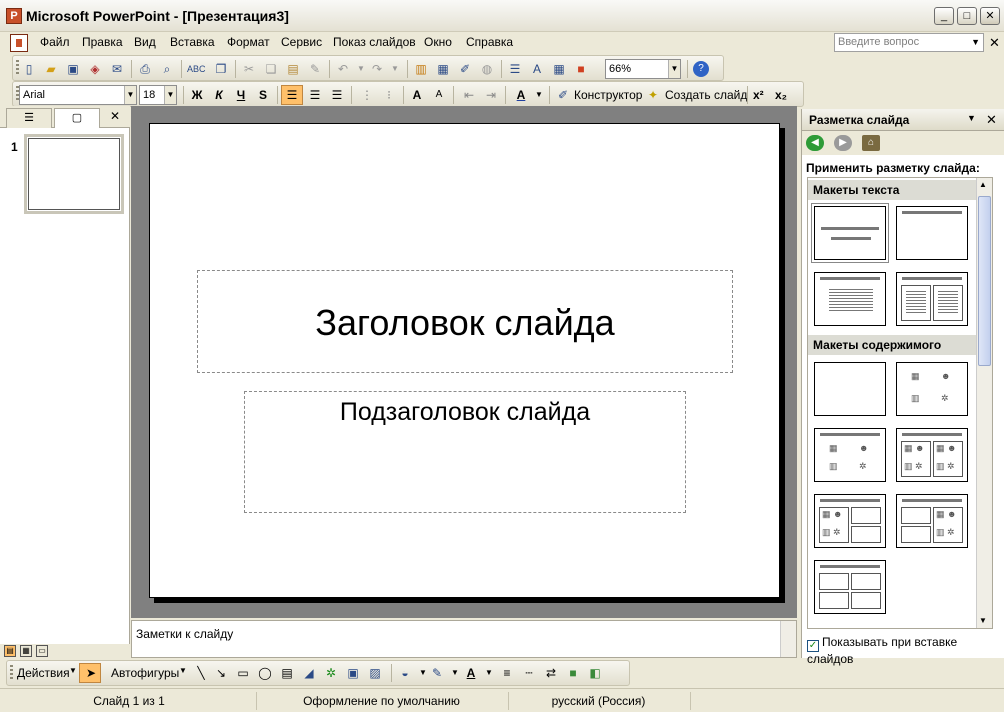 The height and width of the screenshot is (712, 1004). What do you see at coordinates (781, 95) in the screenshot?
I see `subscript-button: x₂` at bounding box center [781, 95].